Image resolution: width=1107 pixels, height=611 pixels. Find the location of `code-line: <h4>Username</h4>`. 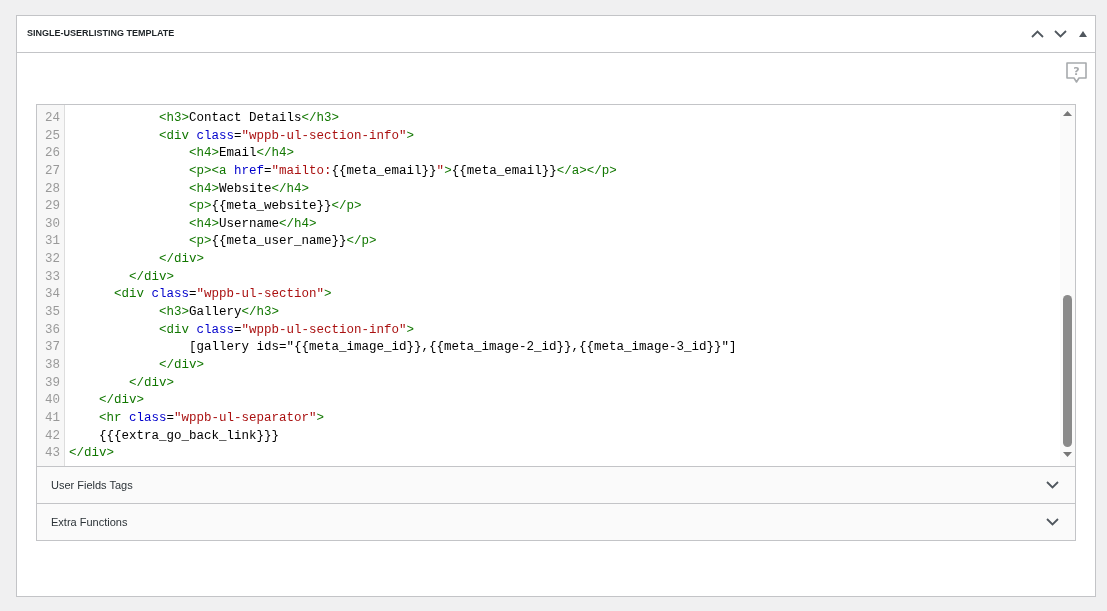

code-line: <h4>Username</h4> is located at coordinates (252, 223).